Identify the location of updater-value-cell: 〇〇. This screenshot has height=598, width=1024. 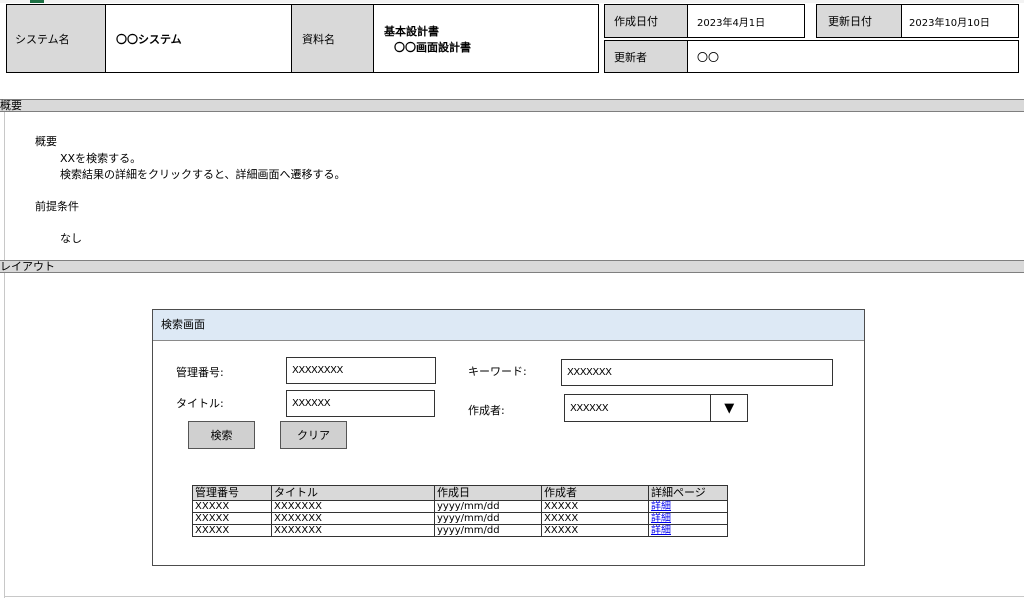
(853, 56).